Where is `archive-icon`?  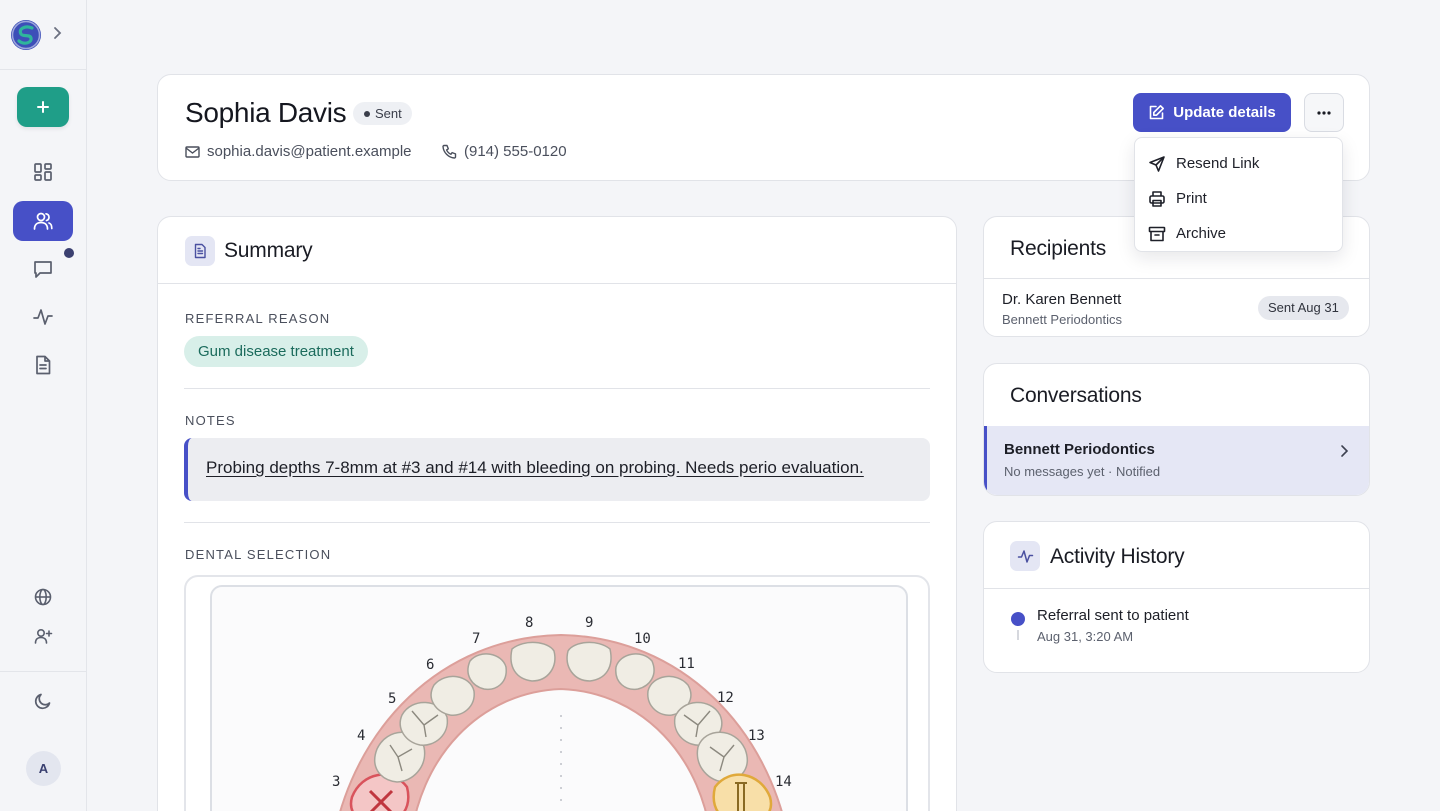 archive-icon is located at coordinates (1157, 233).